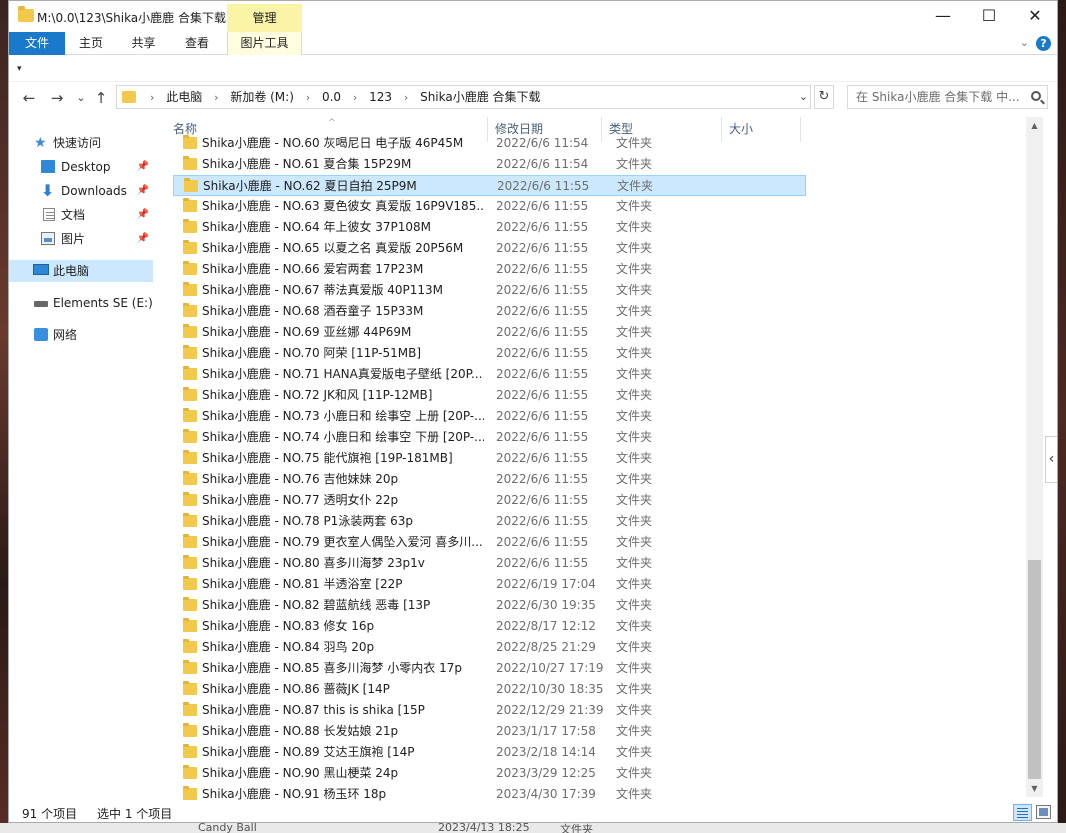 This screenshot has height=833, width=1066. Describe the element at coordinates (81, 98) in the screenshot. I see `recent-locations-chevron-icon: ⌄` at that location.